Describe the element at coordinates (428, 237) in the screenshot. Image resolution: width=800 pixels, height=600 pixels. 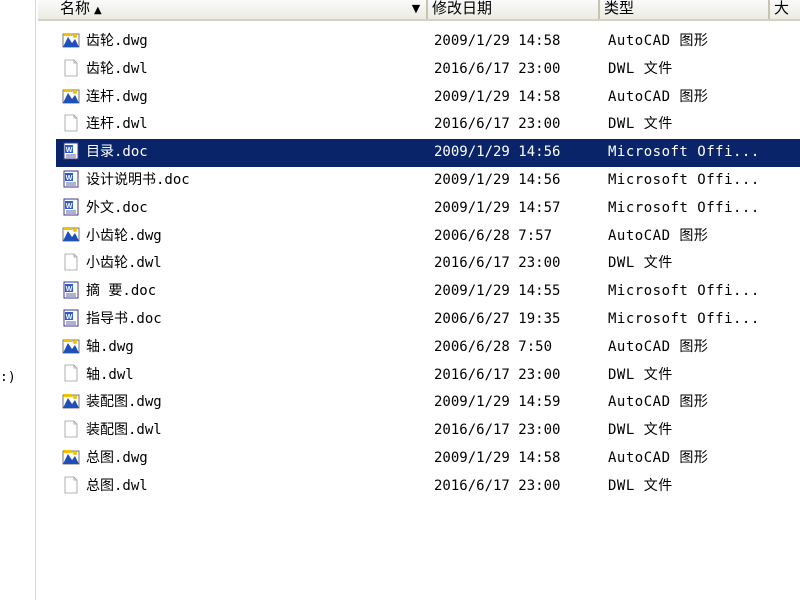
I see `file-row: 小齿轮.dwg 2006/6/28 7:57 AutoCAD 图形` at that location.